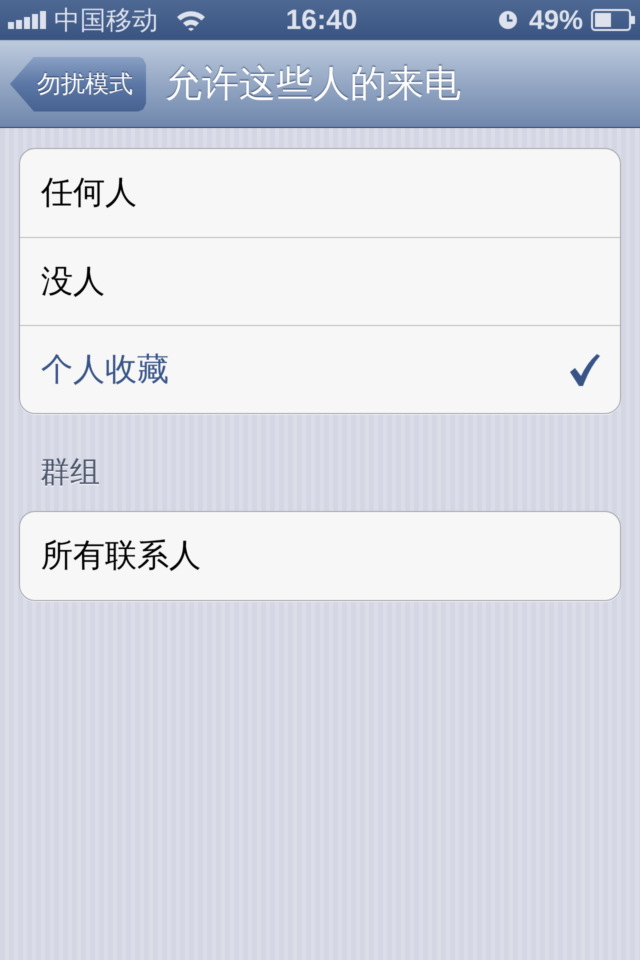 This screenshot has height=960, width=640. What do you see at coordinates (320, 281) in the screenshot?
I see `option-row: 没人` at bounding box center [320, 281].